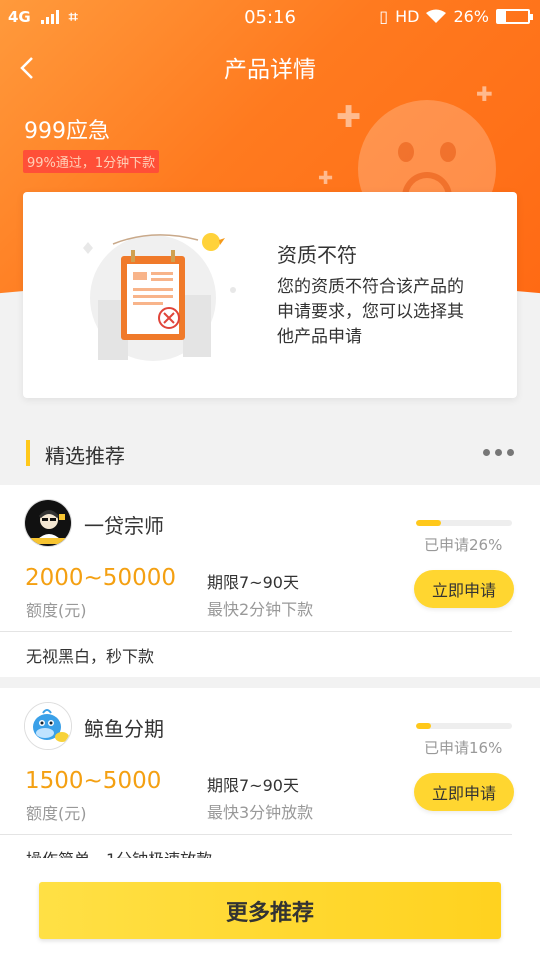  What do you see at coordinates (270, 17) in the screenshot?
I see `status-bar: 4G ⌗ 05:16 ▯ HD 26%` at bounding box center [270, 17].